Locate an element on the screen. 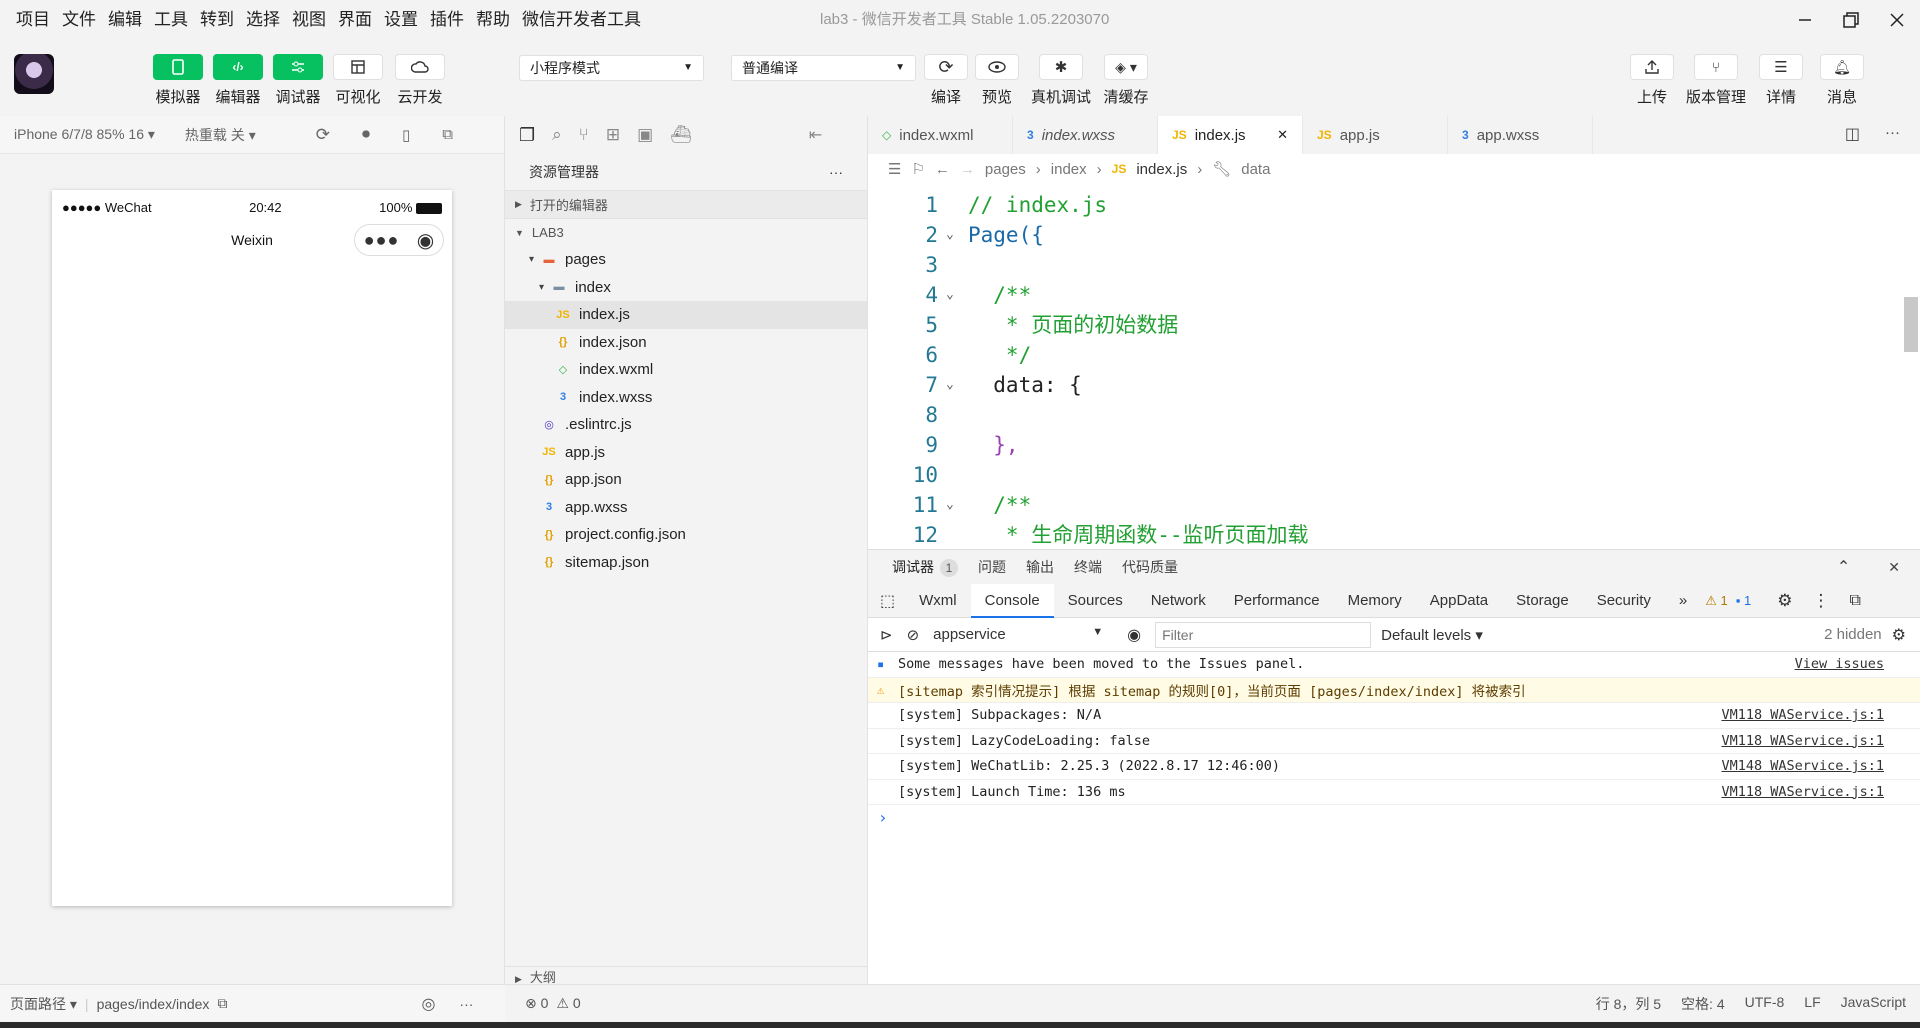 The image size is (1920, 1028). close-circle-icon: ◉ is located at coordinates (425, 240).